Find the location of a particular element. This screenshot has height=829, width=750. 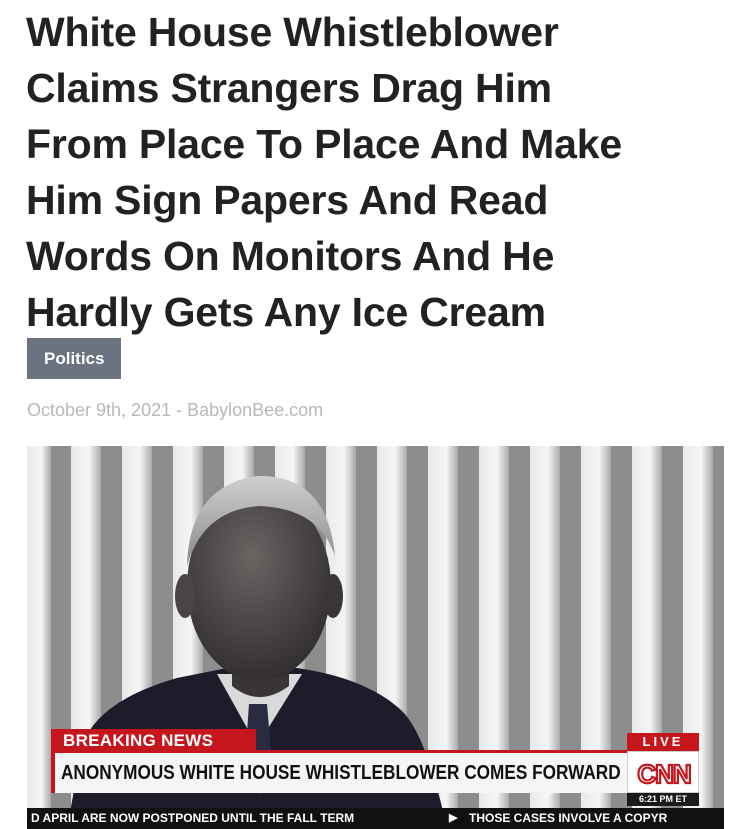

broadcast-time: 6:21 PM ET is located at coordinates (663, 799).